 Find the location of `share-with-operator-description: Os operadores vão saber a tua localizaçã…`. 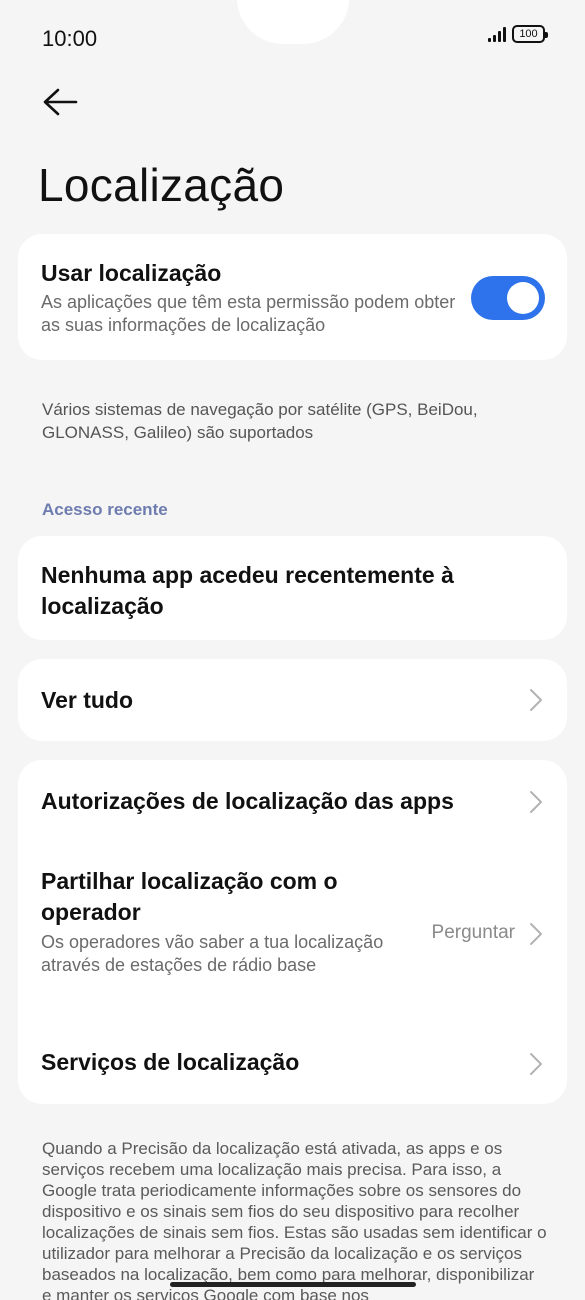

share-with-operator-description: Os operadores vão saber a tua localizaçã… is located at coordinates (212, 953).